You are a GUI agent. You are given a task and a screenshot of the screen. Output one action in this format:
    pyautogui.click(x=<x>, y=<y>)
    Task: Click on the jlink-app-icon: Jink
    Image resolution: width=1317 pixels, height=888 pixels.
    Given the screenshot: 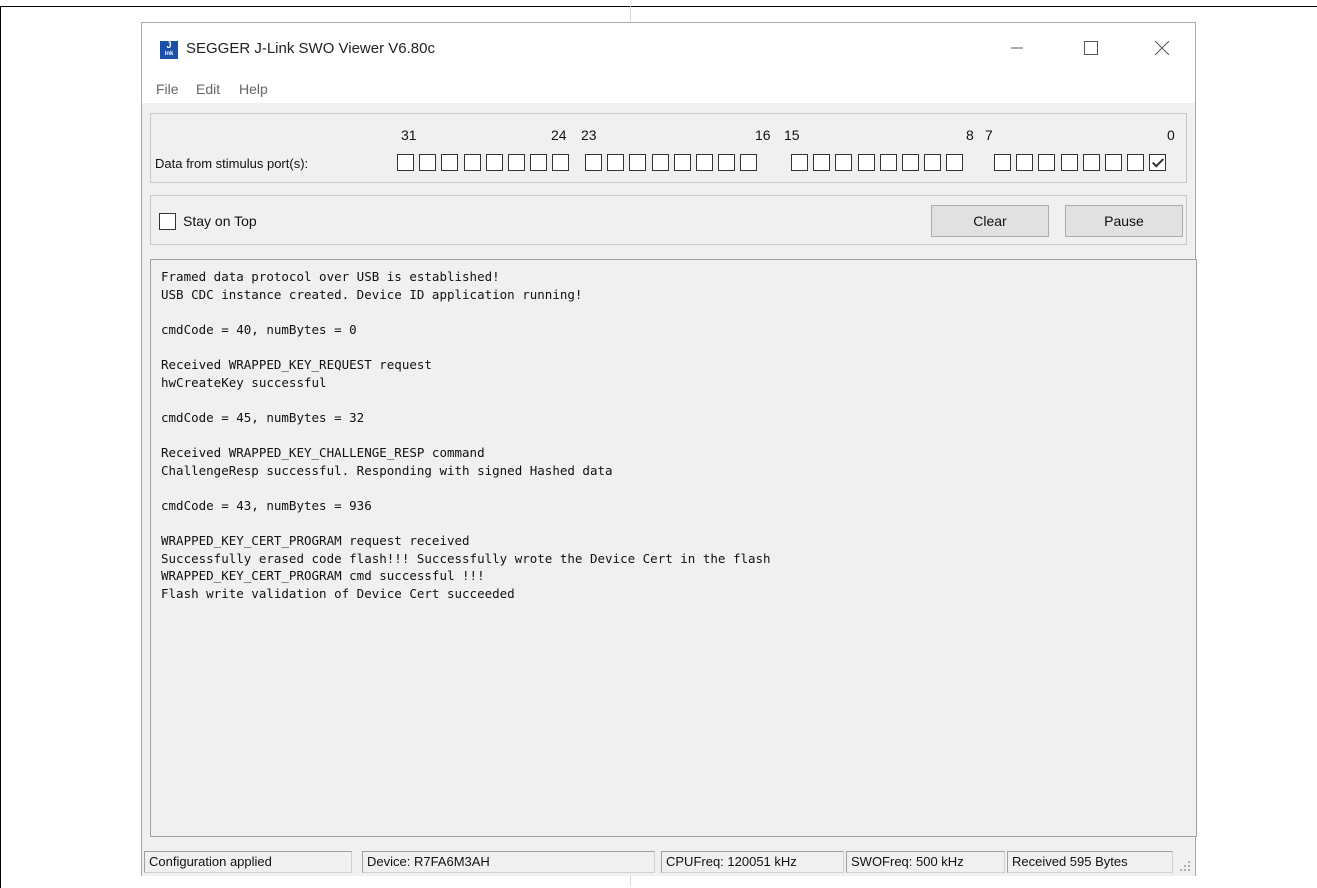 What is the action you would take?
    pyautogui.click(x=169, y=50)
    